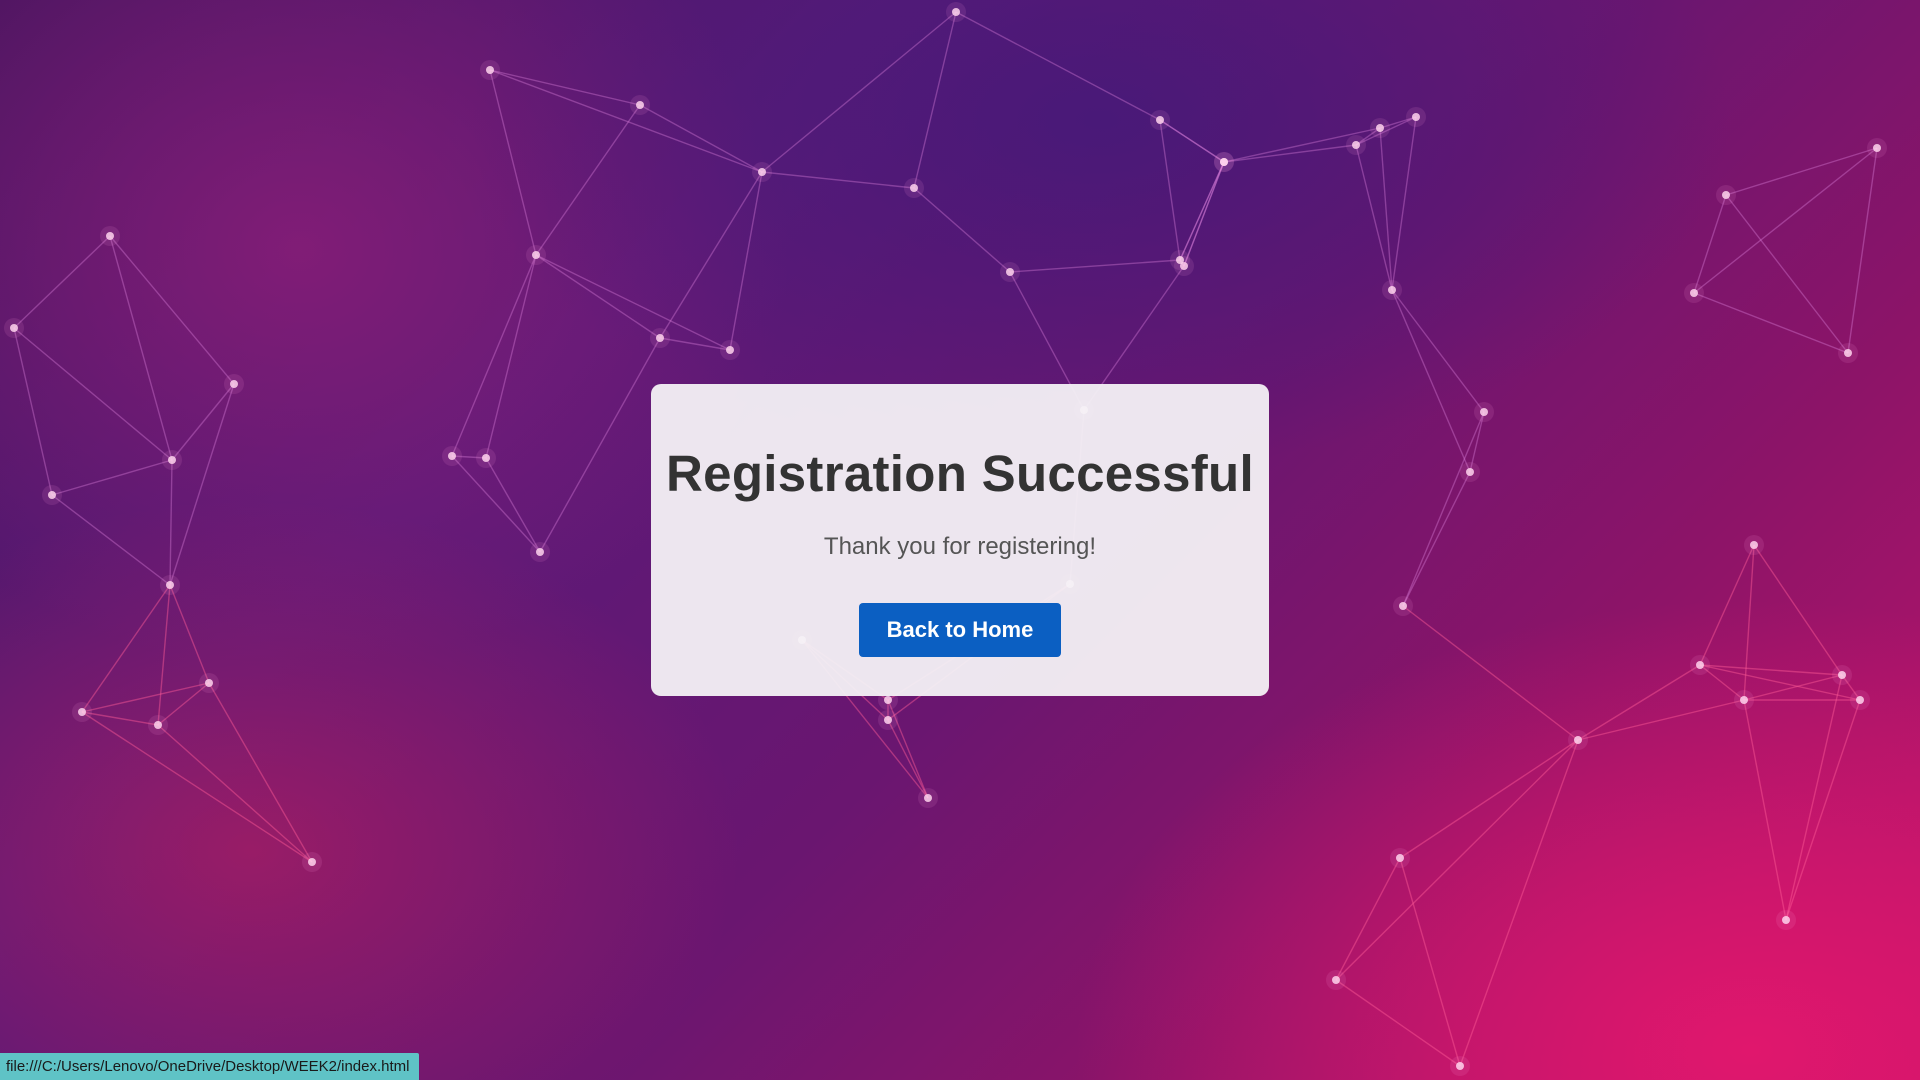 This screenshot has height=1080, width=1920. I want to click on success-message: Thank you for registering!, so click(960, 546).